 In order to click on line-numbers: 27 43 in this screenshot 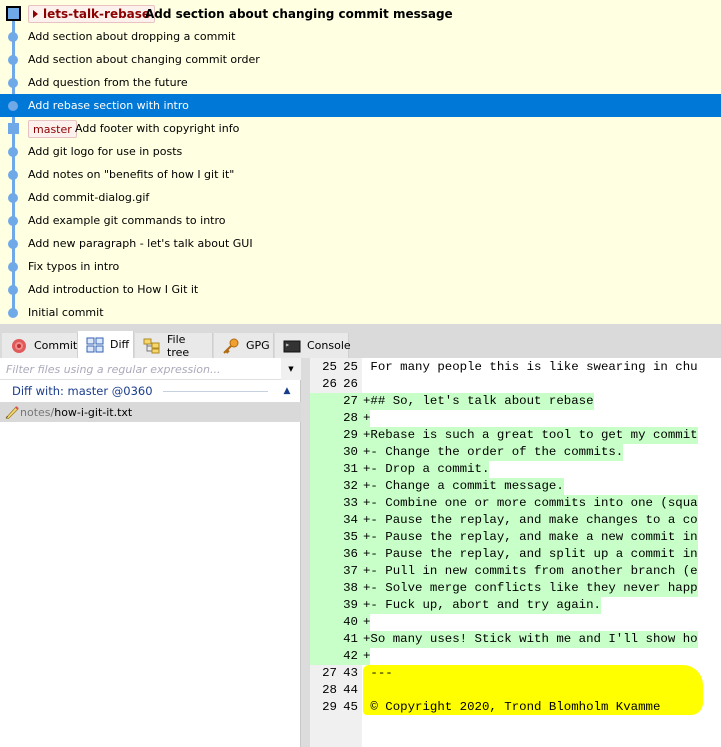, I will do `click(336, 673)`.